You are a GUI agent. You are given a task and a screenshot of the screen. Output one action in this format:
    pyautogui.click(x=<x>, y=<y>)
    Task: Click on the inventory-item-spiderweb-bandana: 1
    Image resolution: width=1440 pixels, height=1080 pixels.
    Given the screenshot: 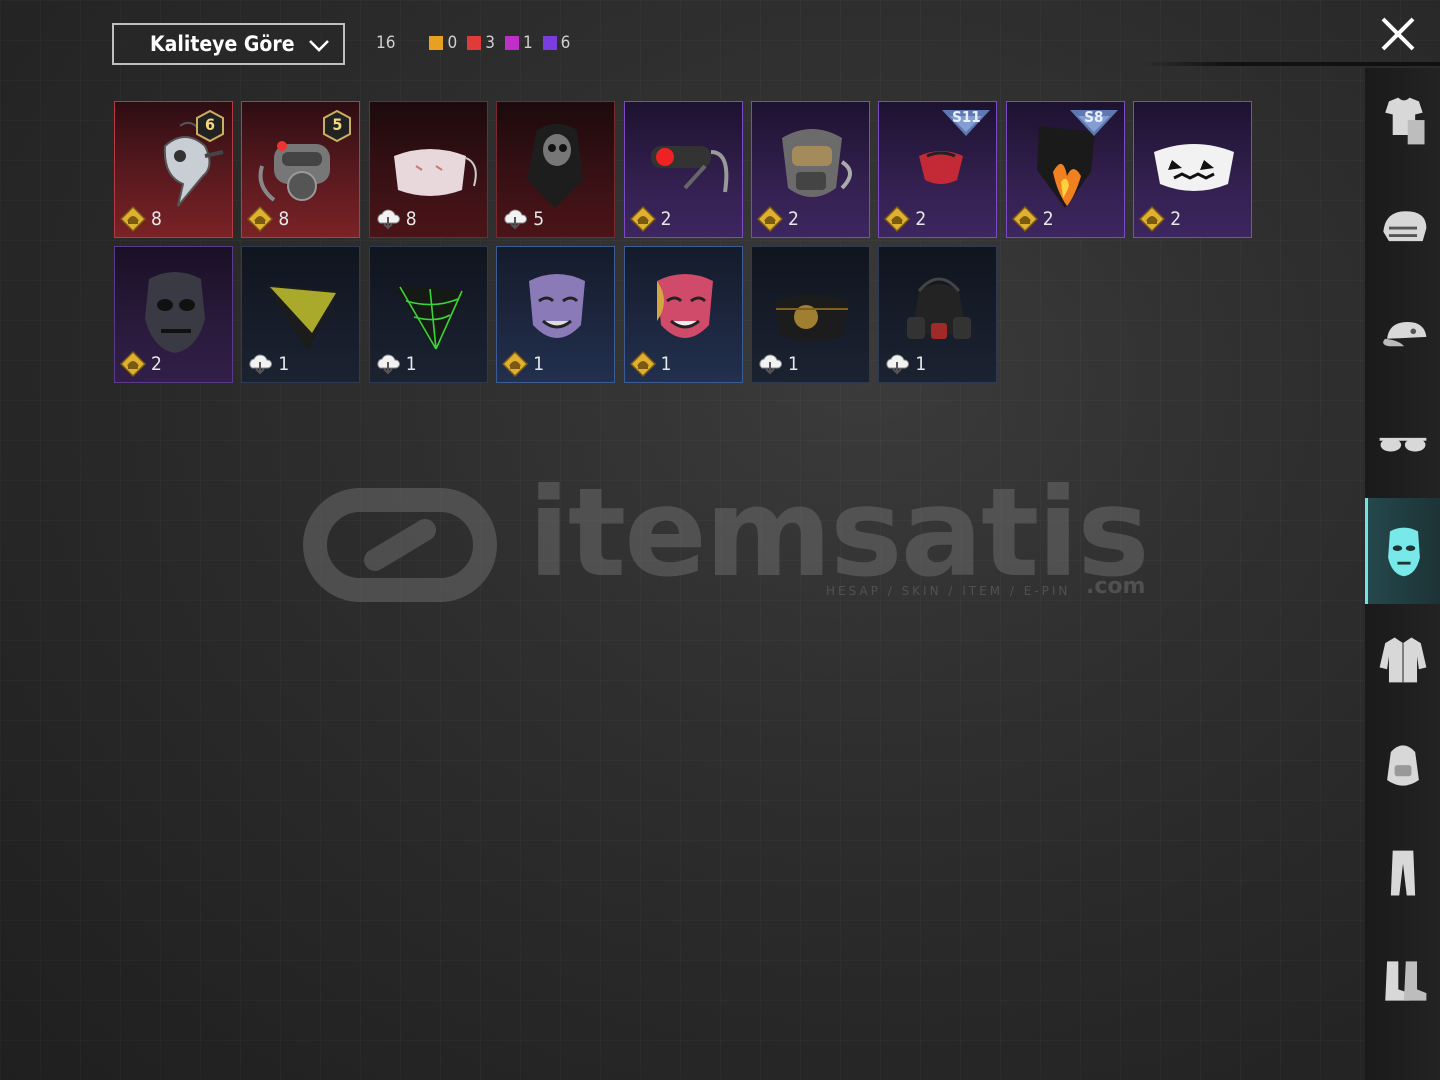 What is the action you would take?
    pyautogui.click(x=428, y=314)
    